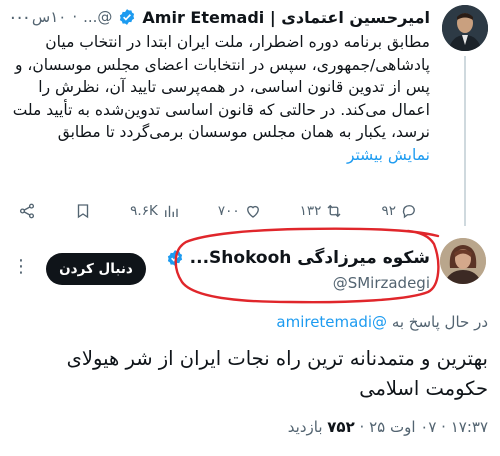  Describe the element at coordinates (424, 427) in the screenshot. I see `reply-timestamp: ۱۷:۳۷ · ۰۷ اوت ۲۵ ·` at that location.